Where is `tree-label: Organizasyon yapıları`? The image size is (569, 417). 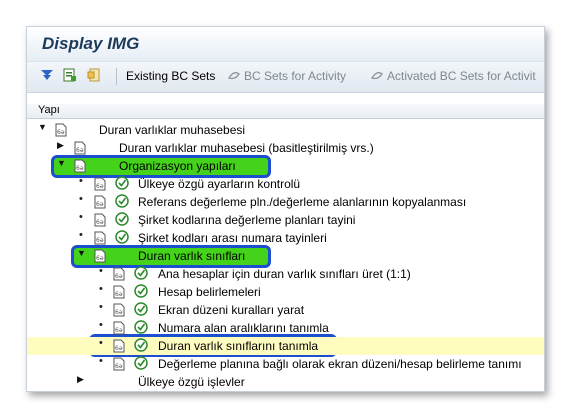
tree-label: Organizasyon yapıları is located at coordinates (177, 166).